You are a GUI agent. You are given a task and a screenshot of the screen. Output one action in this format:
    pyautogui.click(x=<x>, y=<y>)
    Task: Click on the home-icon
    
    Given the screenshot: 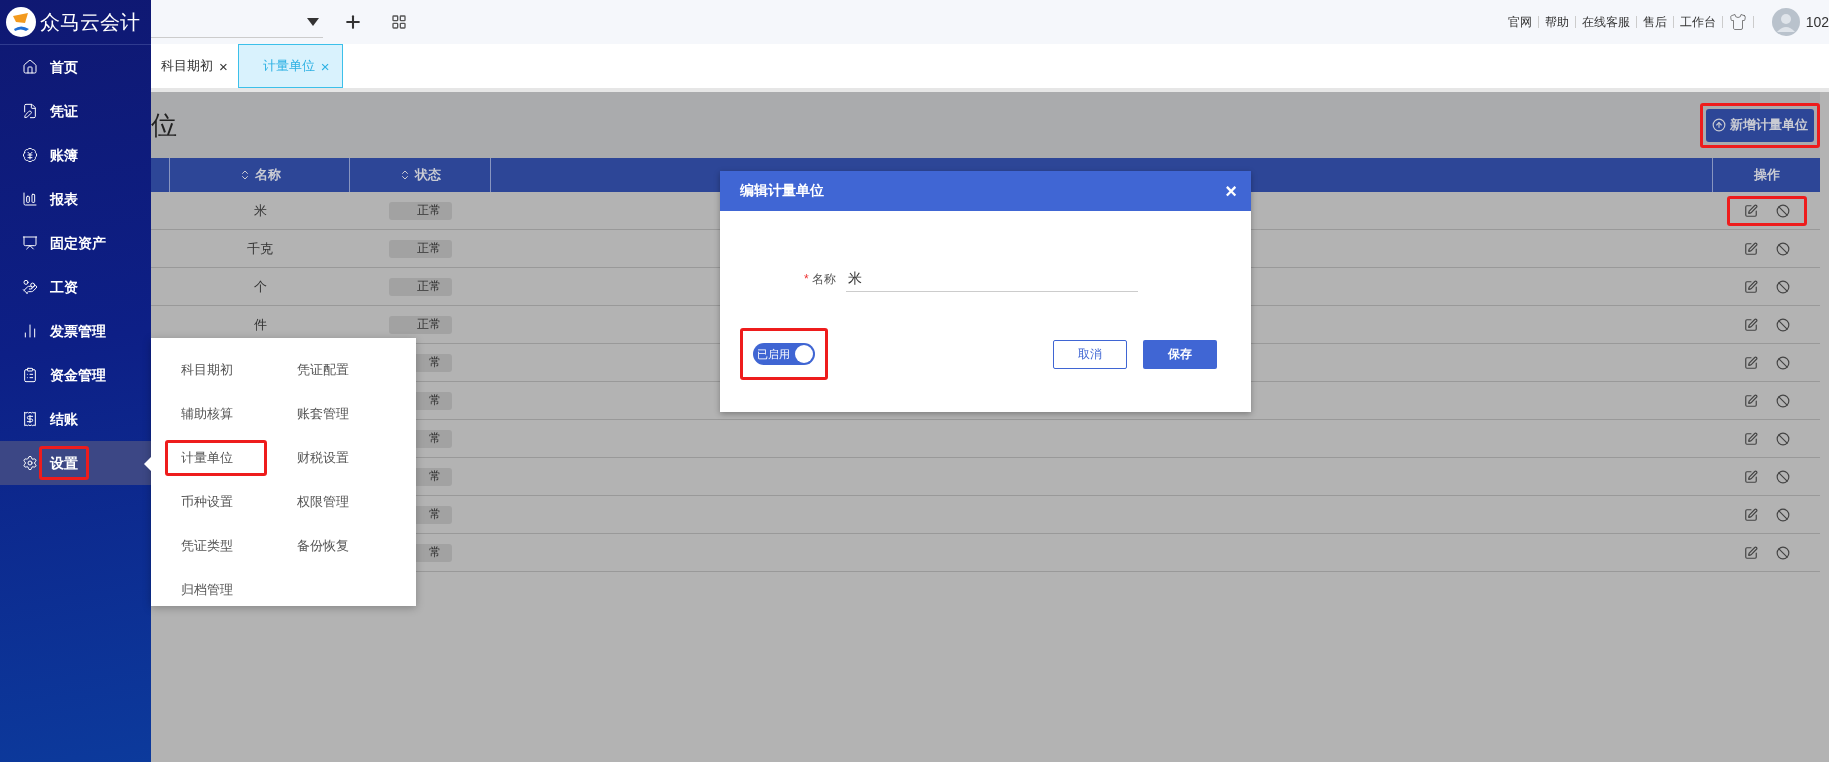 What is the action you would take?
    pyautogui.click(x=30, y=67)
    